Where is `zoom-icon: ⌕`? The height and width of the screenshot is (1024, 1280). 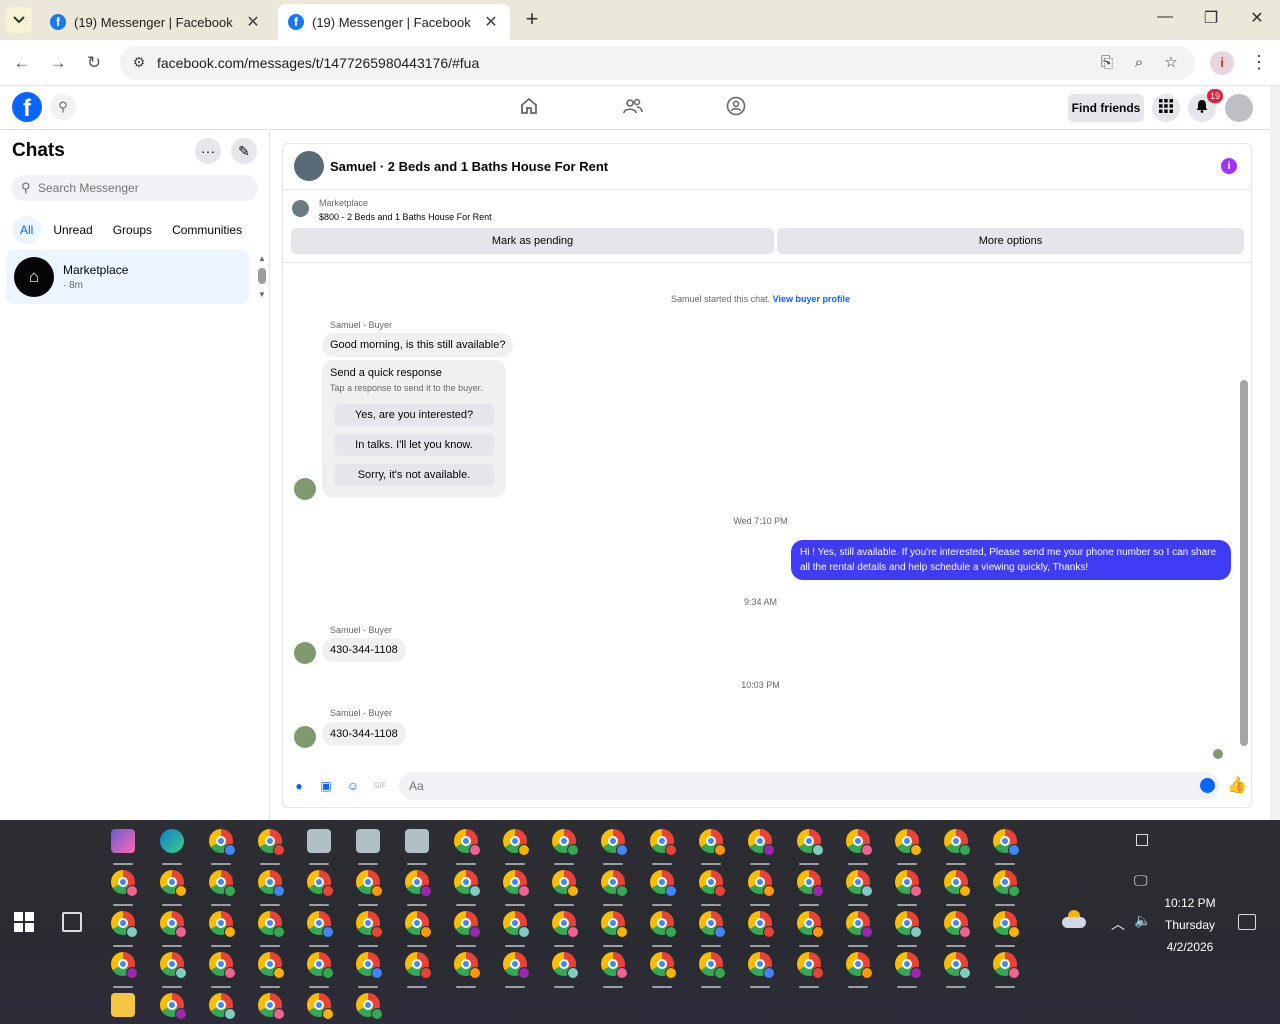 zoom-icon: ⌕ is located at coordinates (1139, 63).